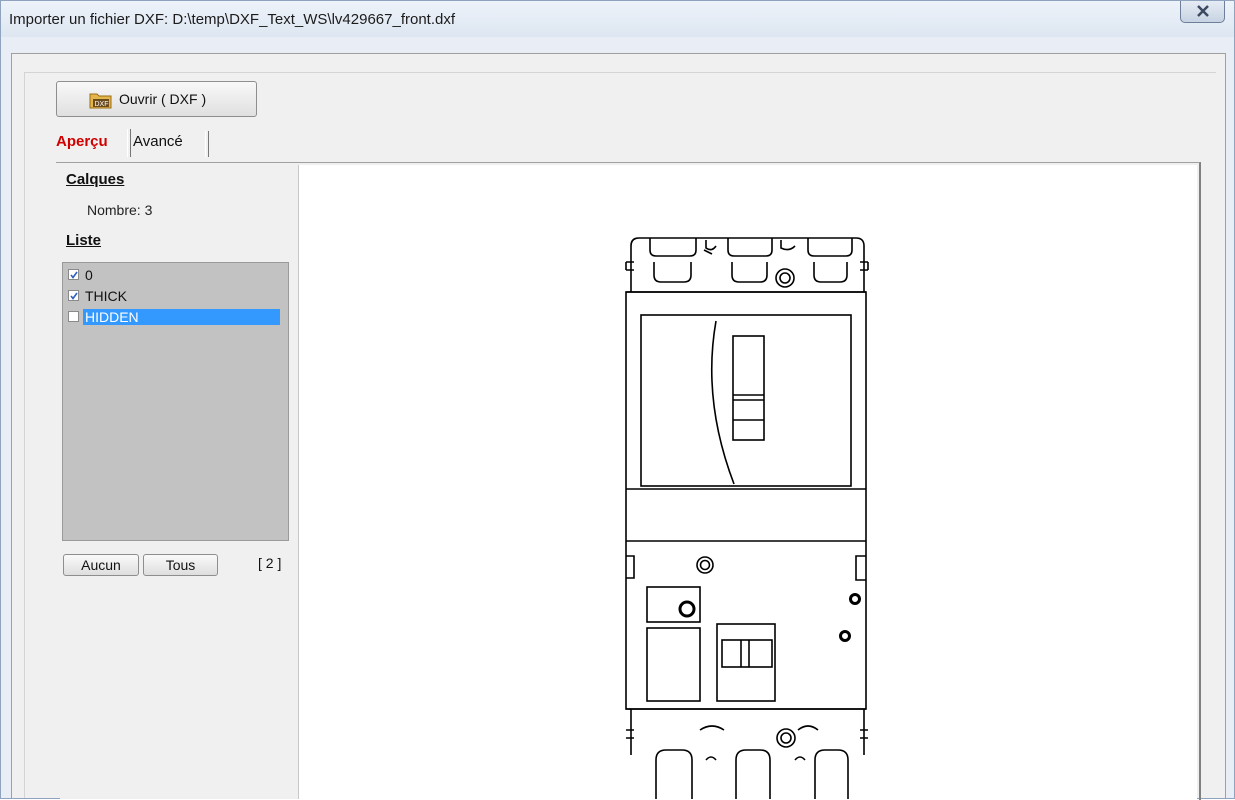 The height and width of the screenshot is (800, 1235). Describe the element at coordinates (747, 518) in the screenshot. I see `dxf-drawing-preview` at that location.